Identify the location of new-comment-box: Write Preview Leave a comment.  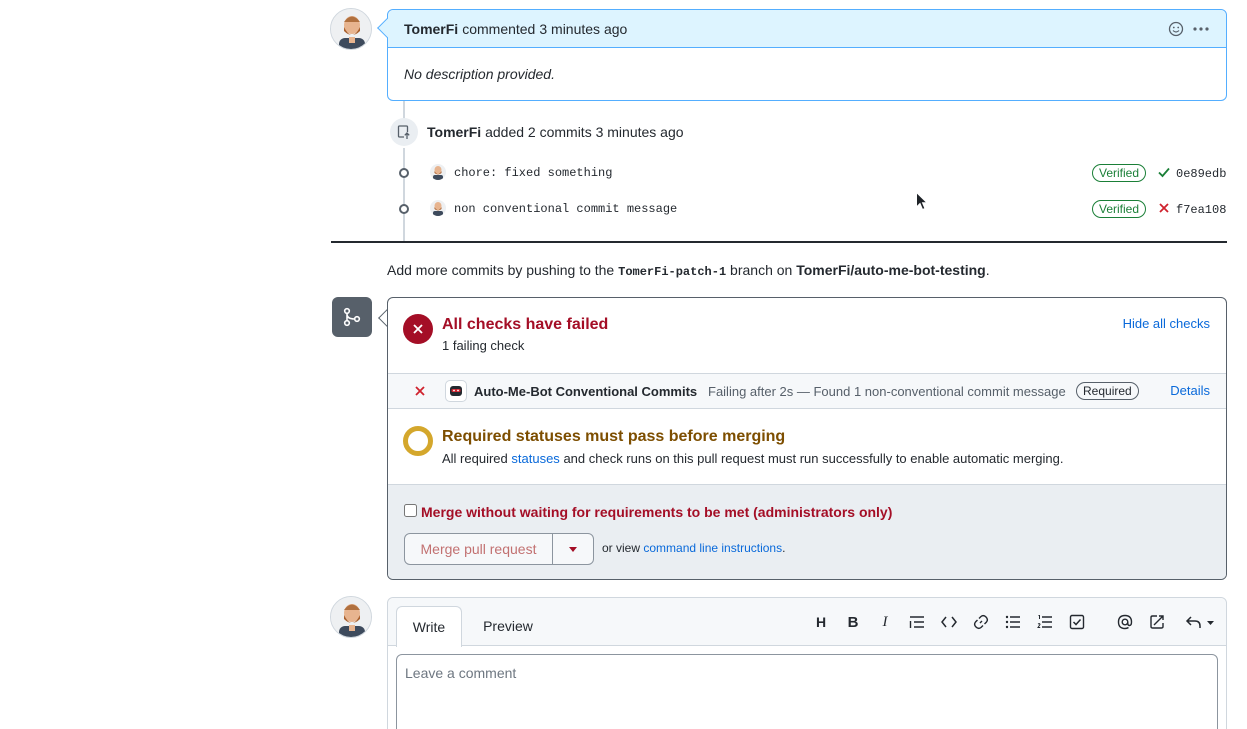
(807, 663).